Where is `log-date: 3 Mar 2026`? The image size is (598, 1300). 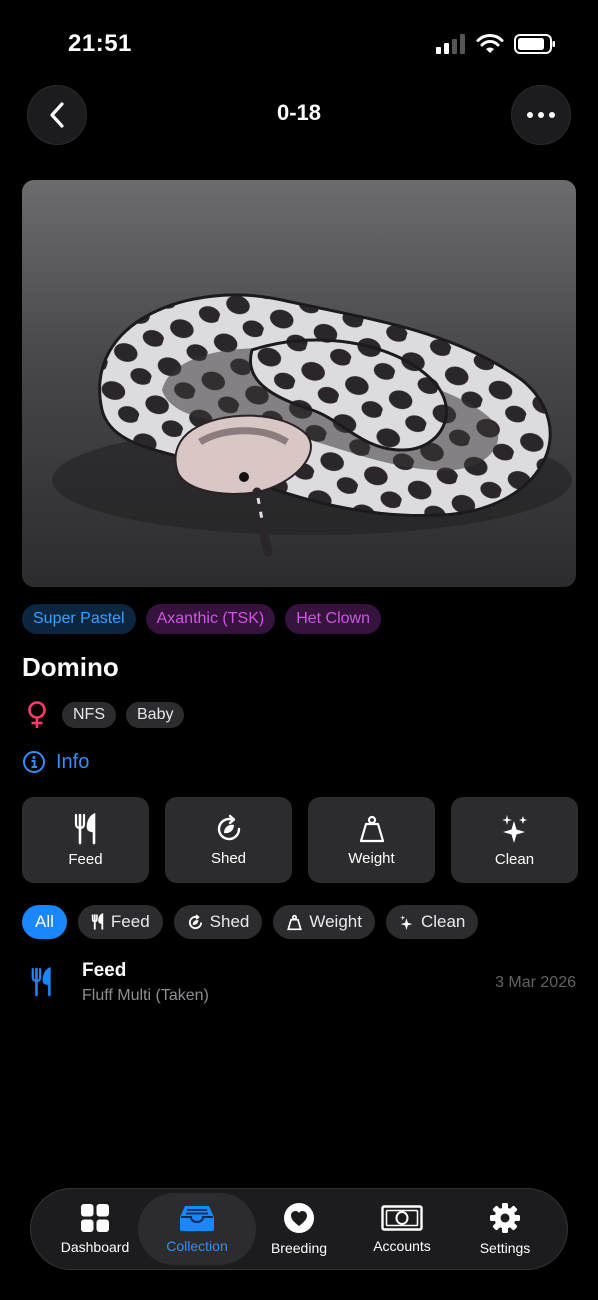
log-date: 3 Mar 2026 is located at coordinates (535, 982).